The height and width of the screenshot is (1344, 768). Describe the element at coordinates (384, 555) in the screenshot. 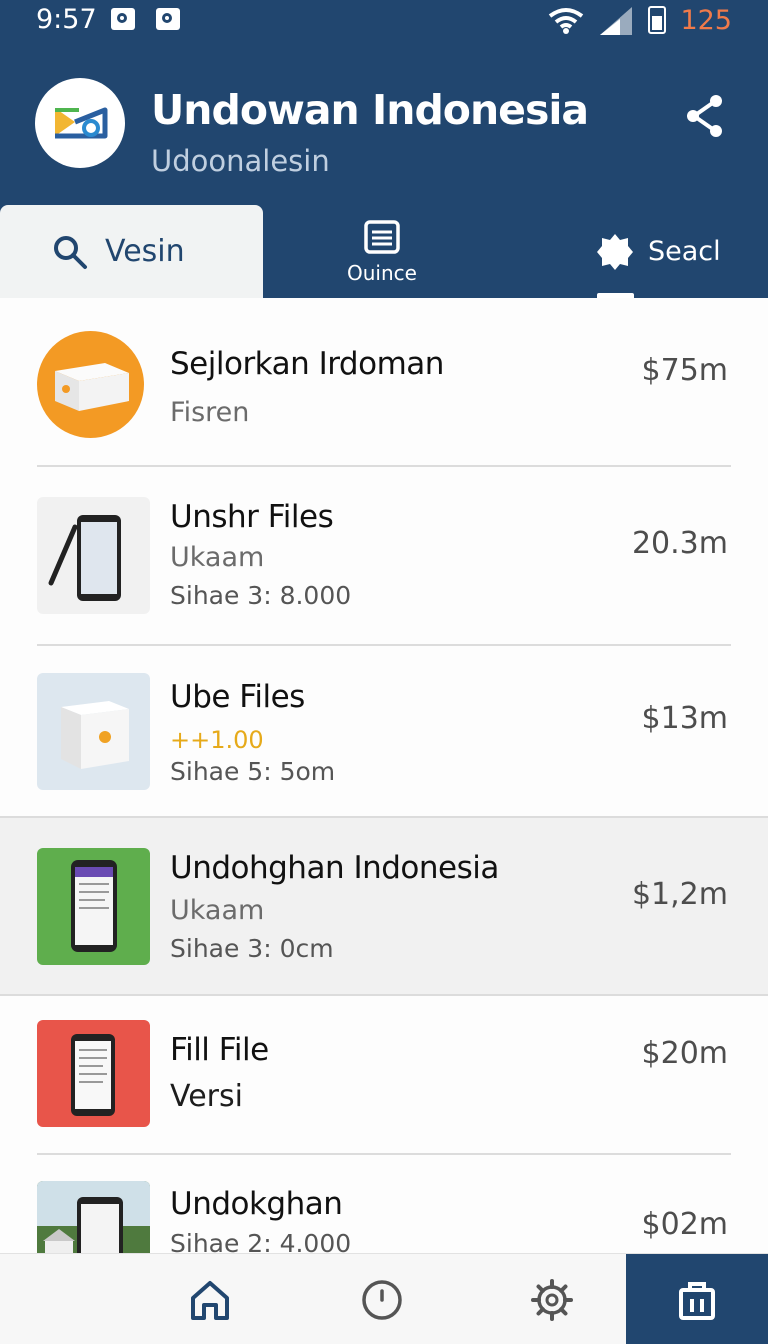

I see `list-item: Unshr Files Ukaam Sihae 3: 8.000 20.3m` at that location.